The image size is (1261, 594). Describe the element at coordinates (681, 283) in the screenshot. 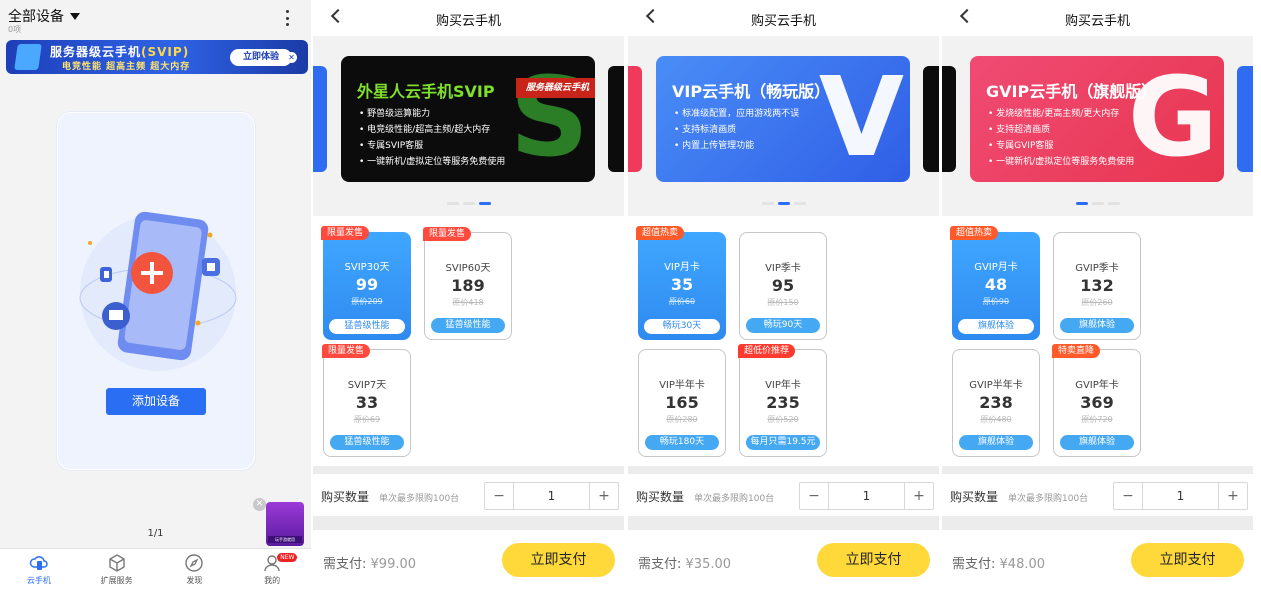

I see `plan-card: 超值热卖 VIP月卡 35 原价60 畅玩30天` at that location.